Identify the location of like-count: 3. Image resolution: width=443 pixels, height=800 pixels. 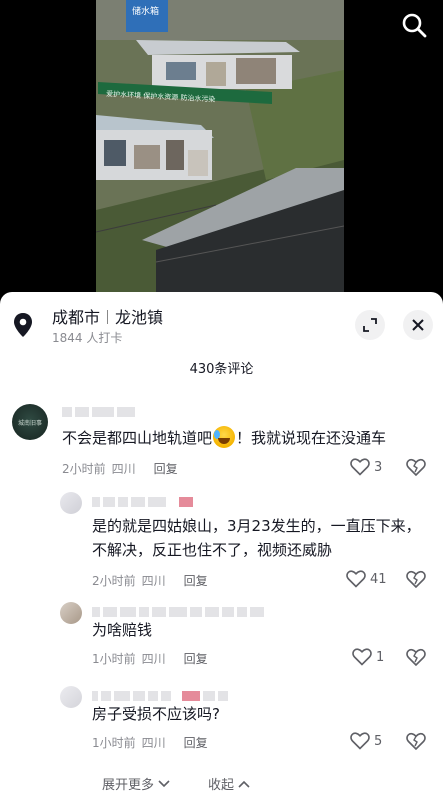
(378, 467).